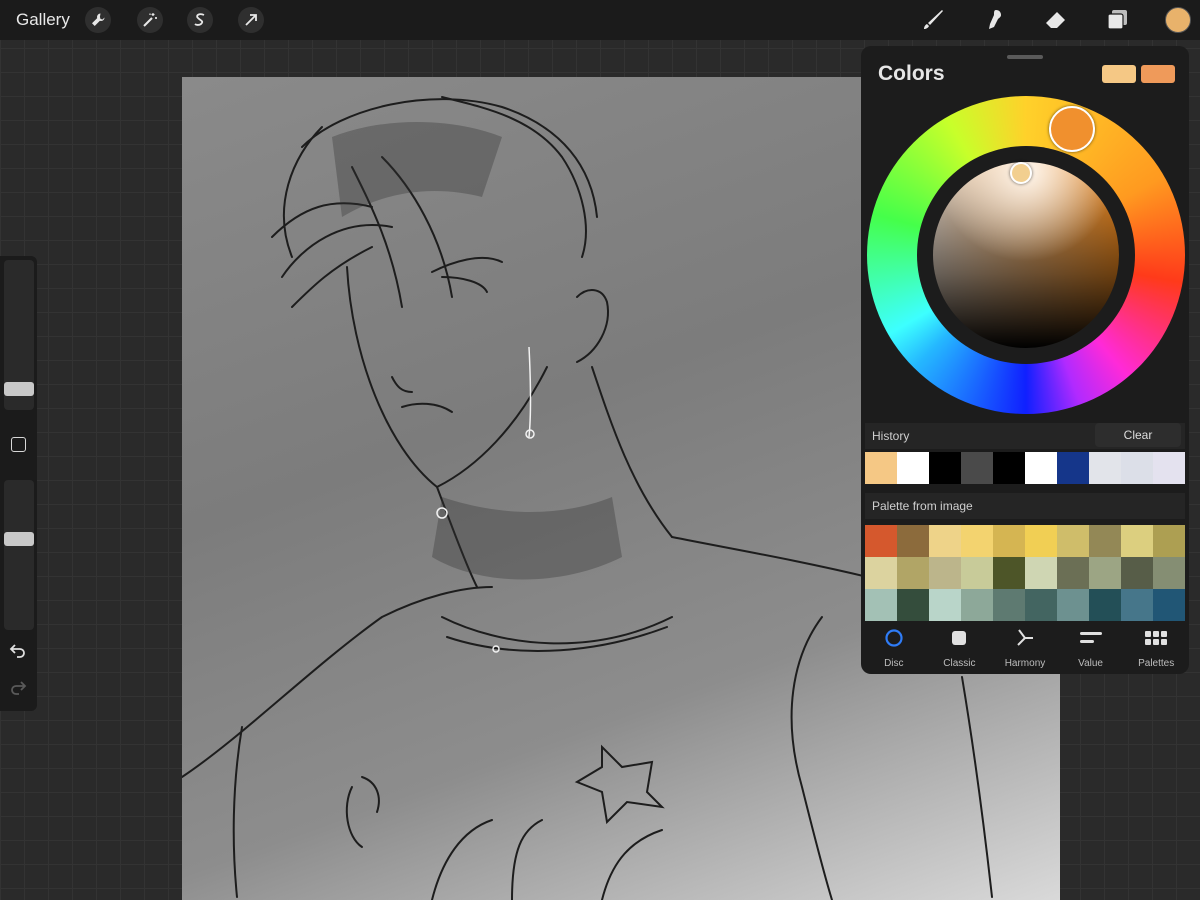  I want to click on gallery-button: Gallery, so click(43, 20).